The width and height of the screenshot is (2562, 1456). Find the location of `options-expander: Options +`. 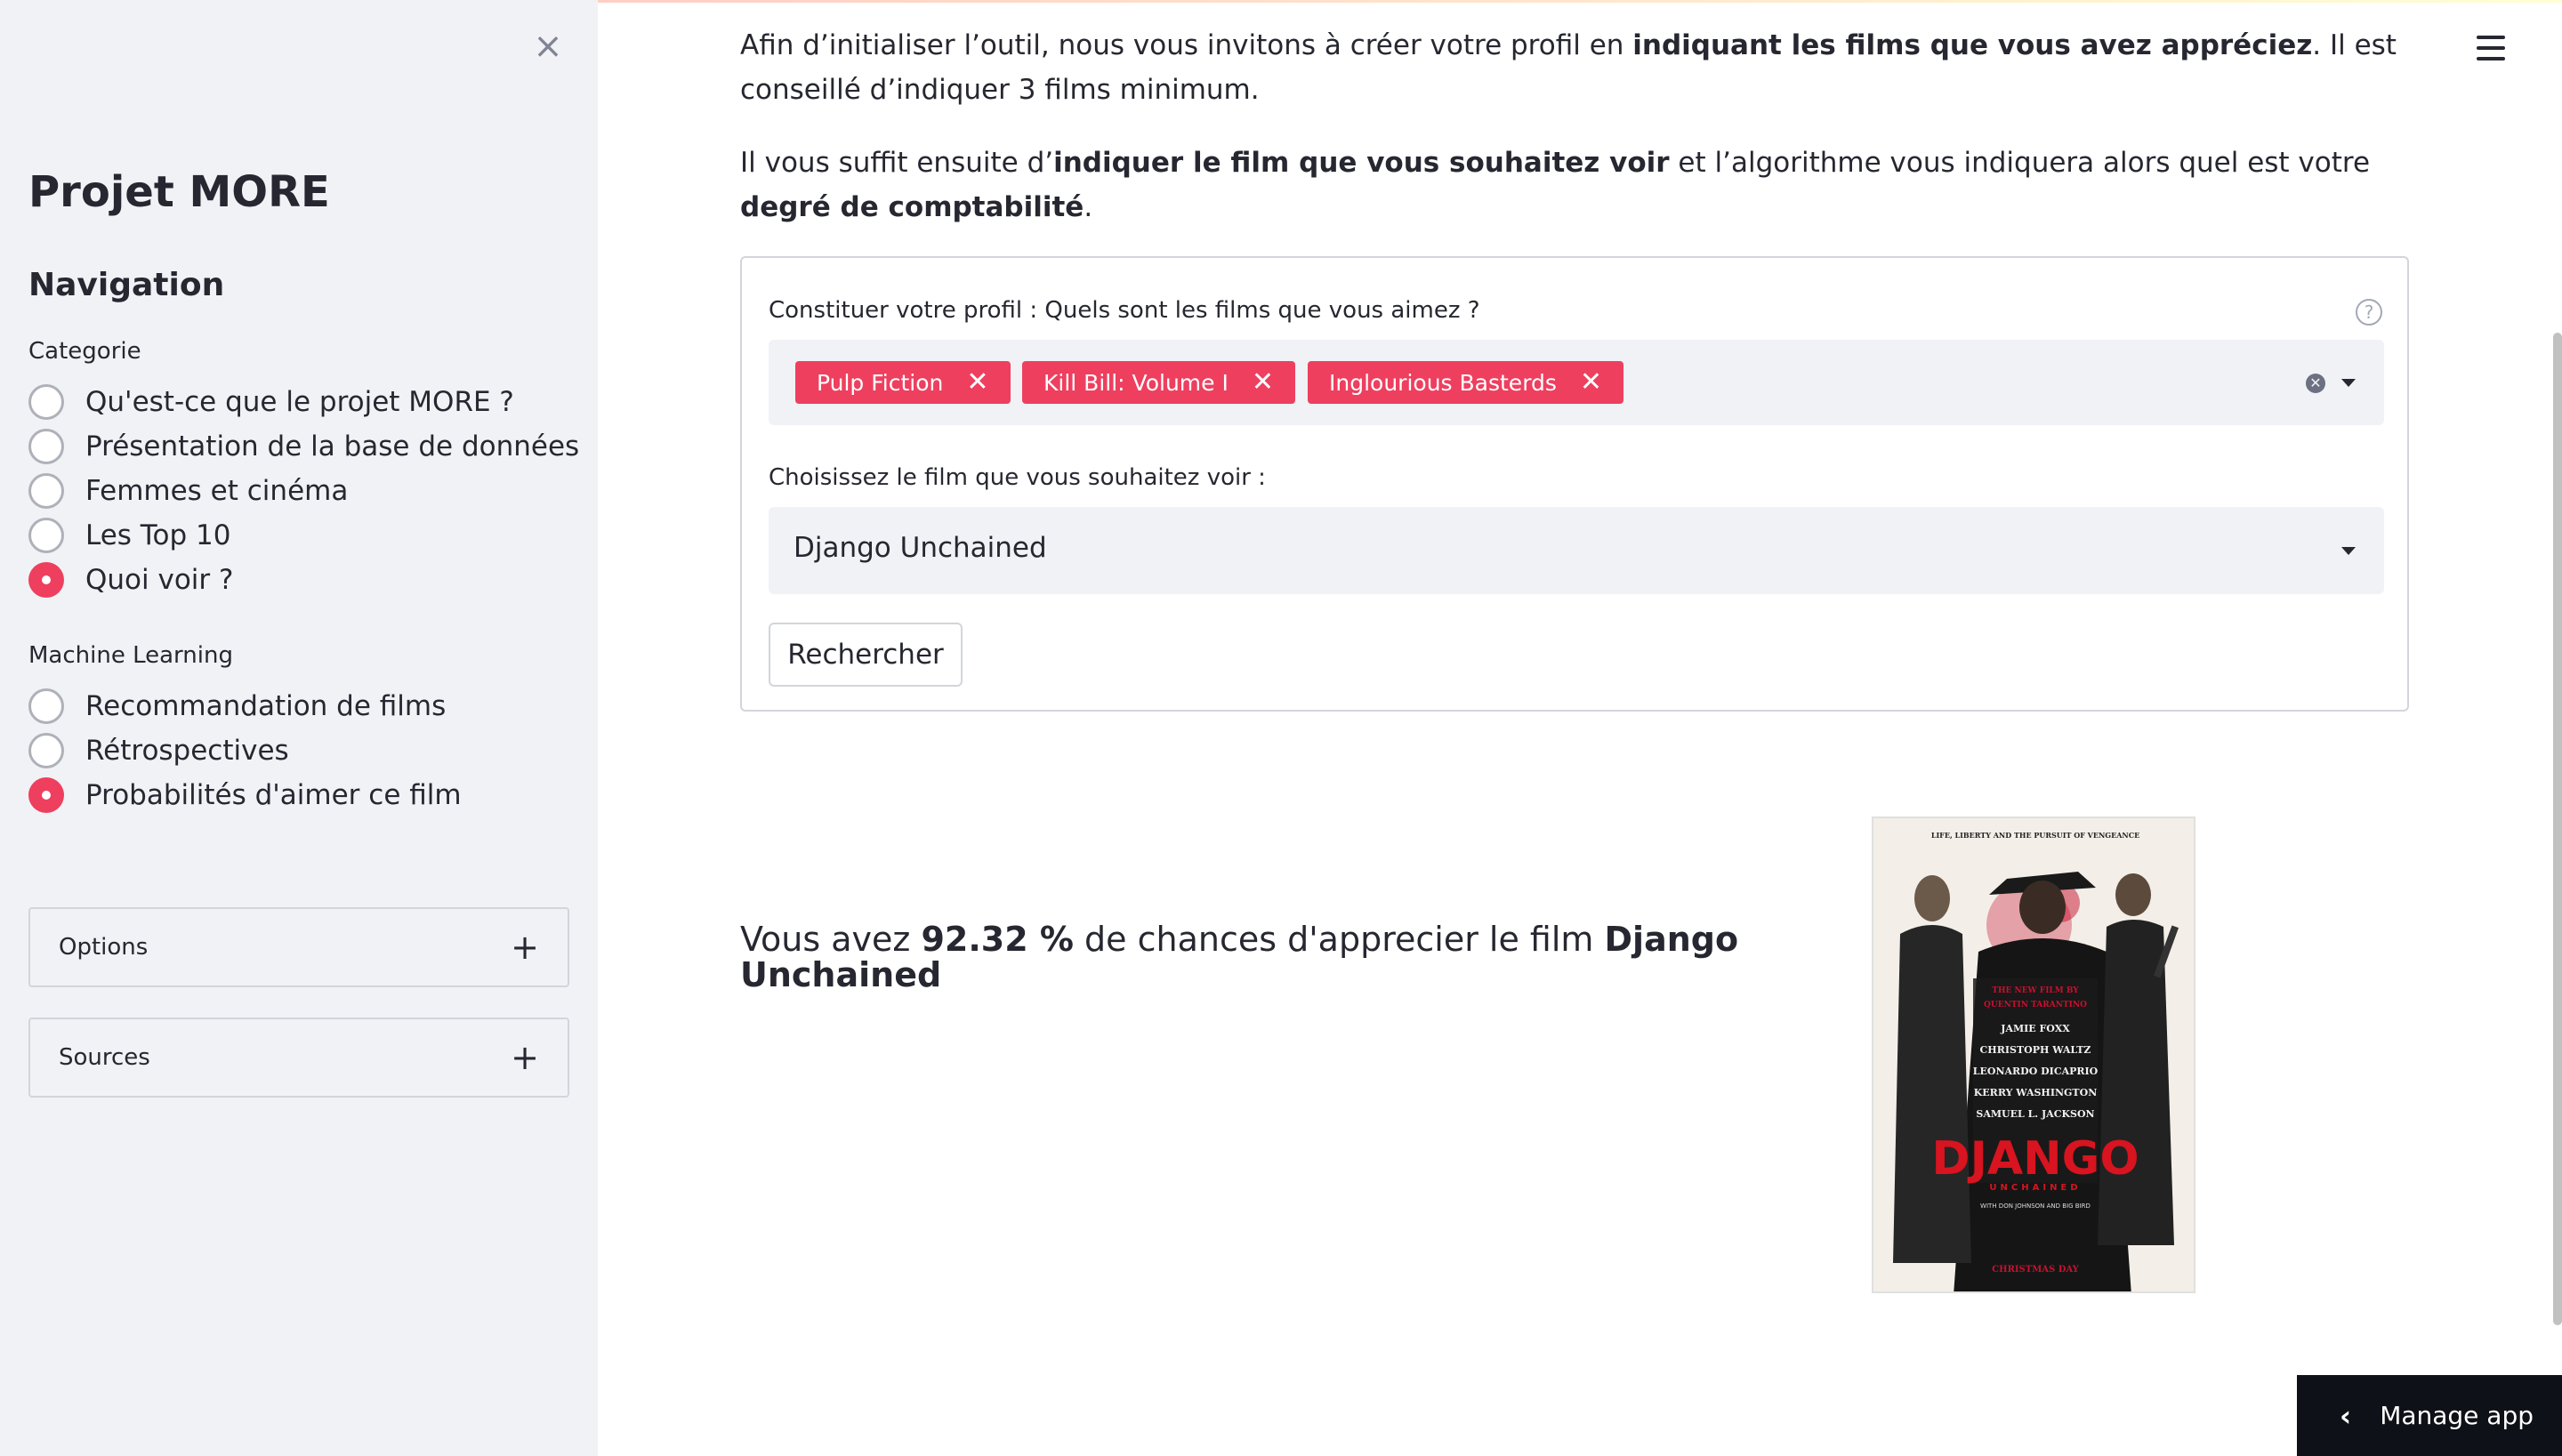

options-expander: Options + is located at coordinates (298, 947).